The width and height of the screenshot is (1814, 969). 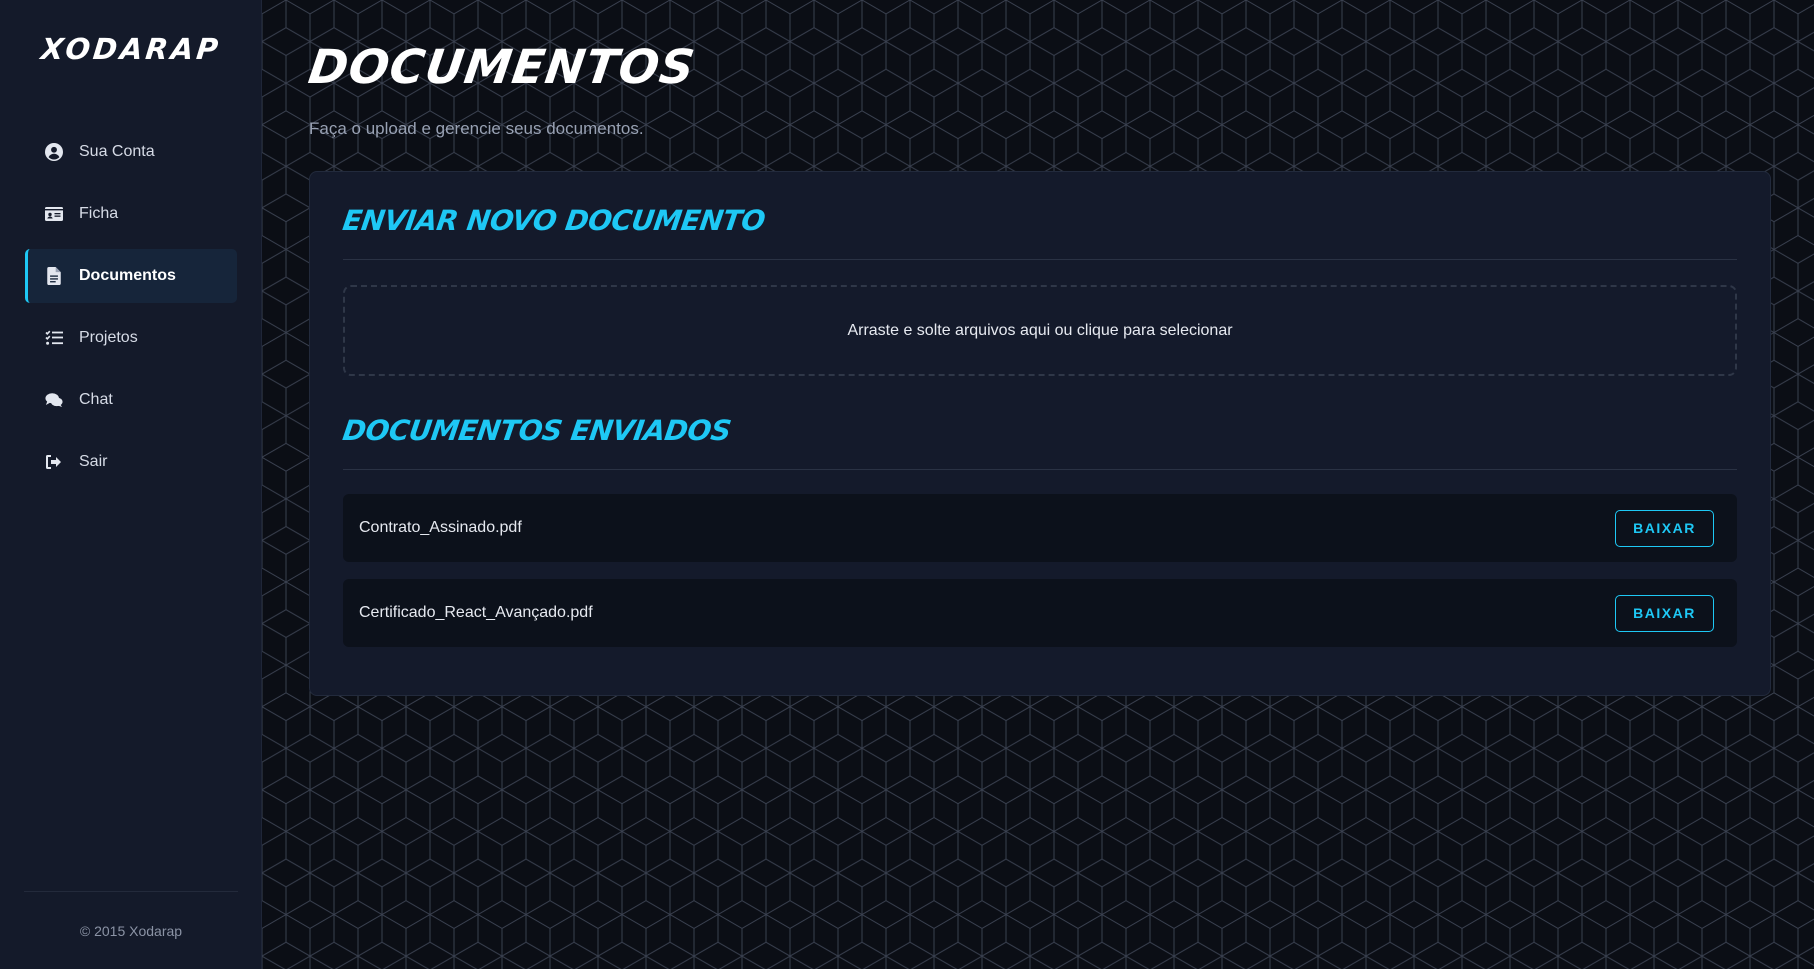 I want to click on sidebar-item-documentos: Documentos, so click(x=131, y=276).